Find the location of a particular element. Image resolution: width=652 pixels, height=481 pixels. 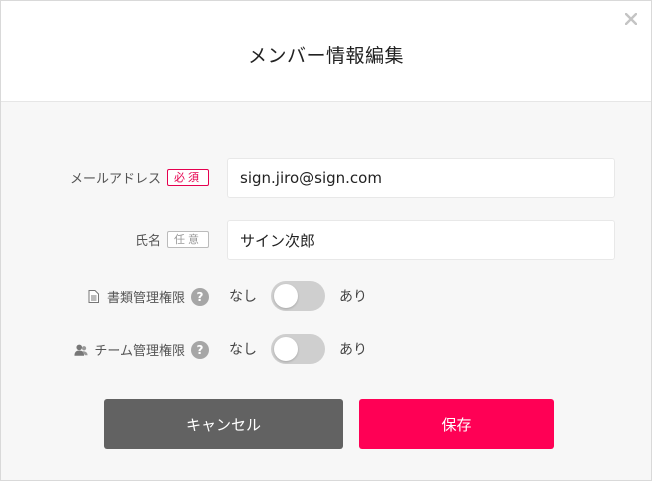

user-icon is located at coordinates (81, 350).